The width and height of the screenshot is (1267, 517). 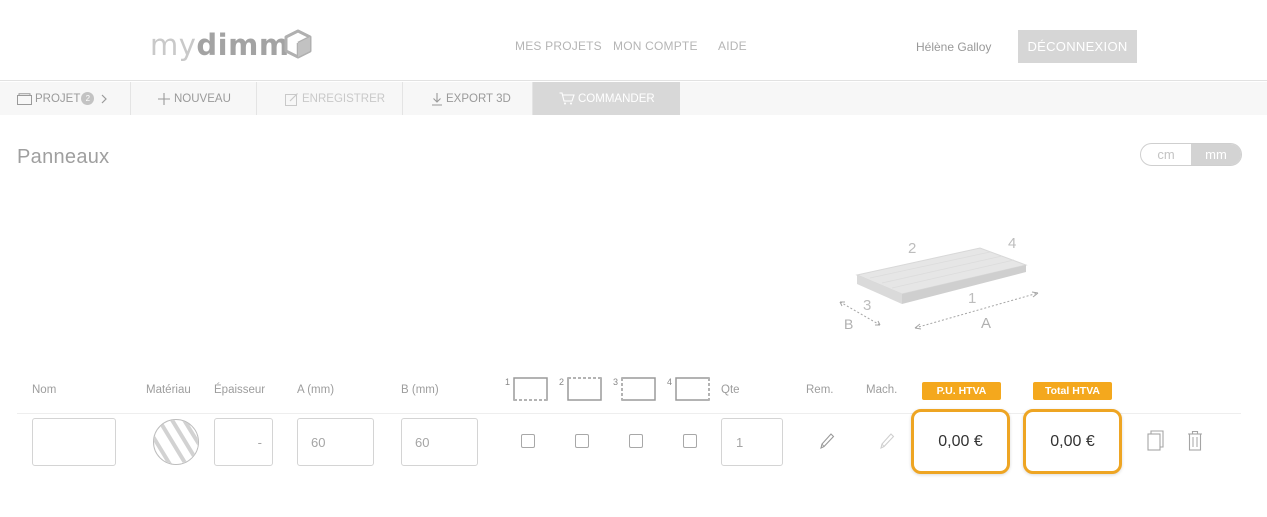 I want to click on unit-mm-option: mm, so click(x=1216, y=154).